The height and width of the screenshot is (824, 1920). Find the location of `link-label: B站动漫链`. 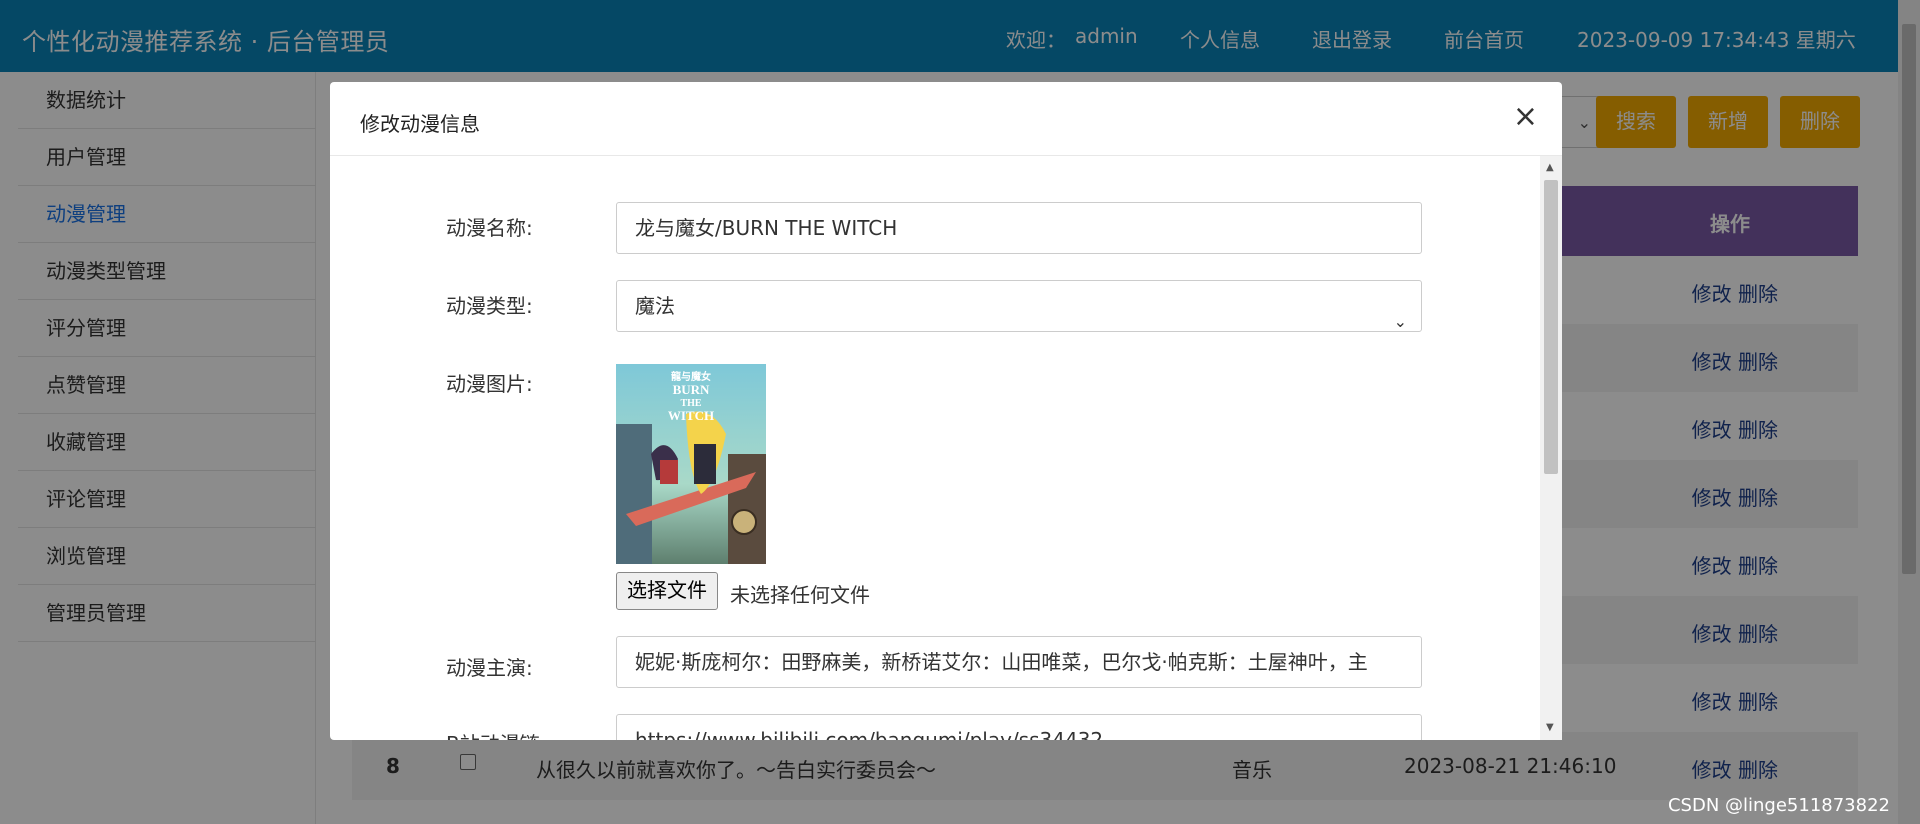

link-label: B站动漫链 is located at coordinates (493, 734).